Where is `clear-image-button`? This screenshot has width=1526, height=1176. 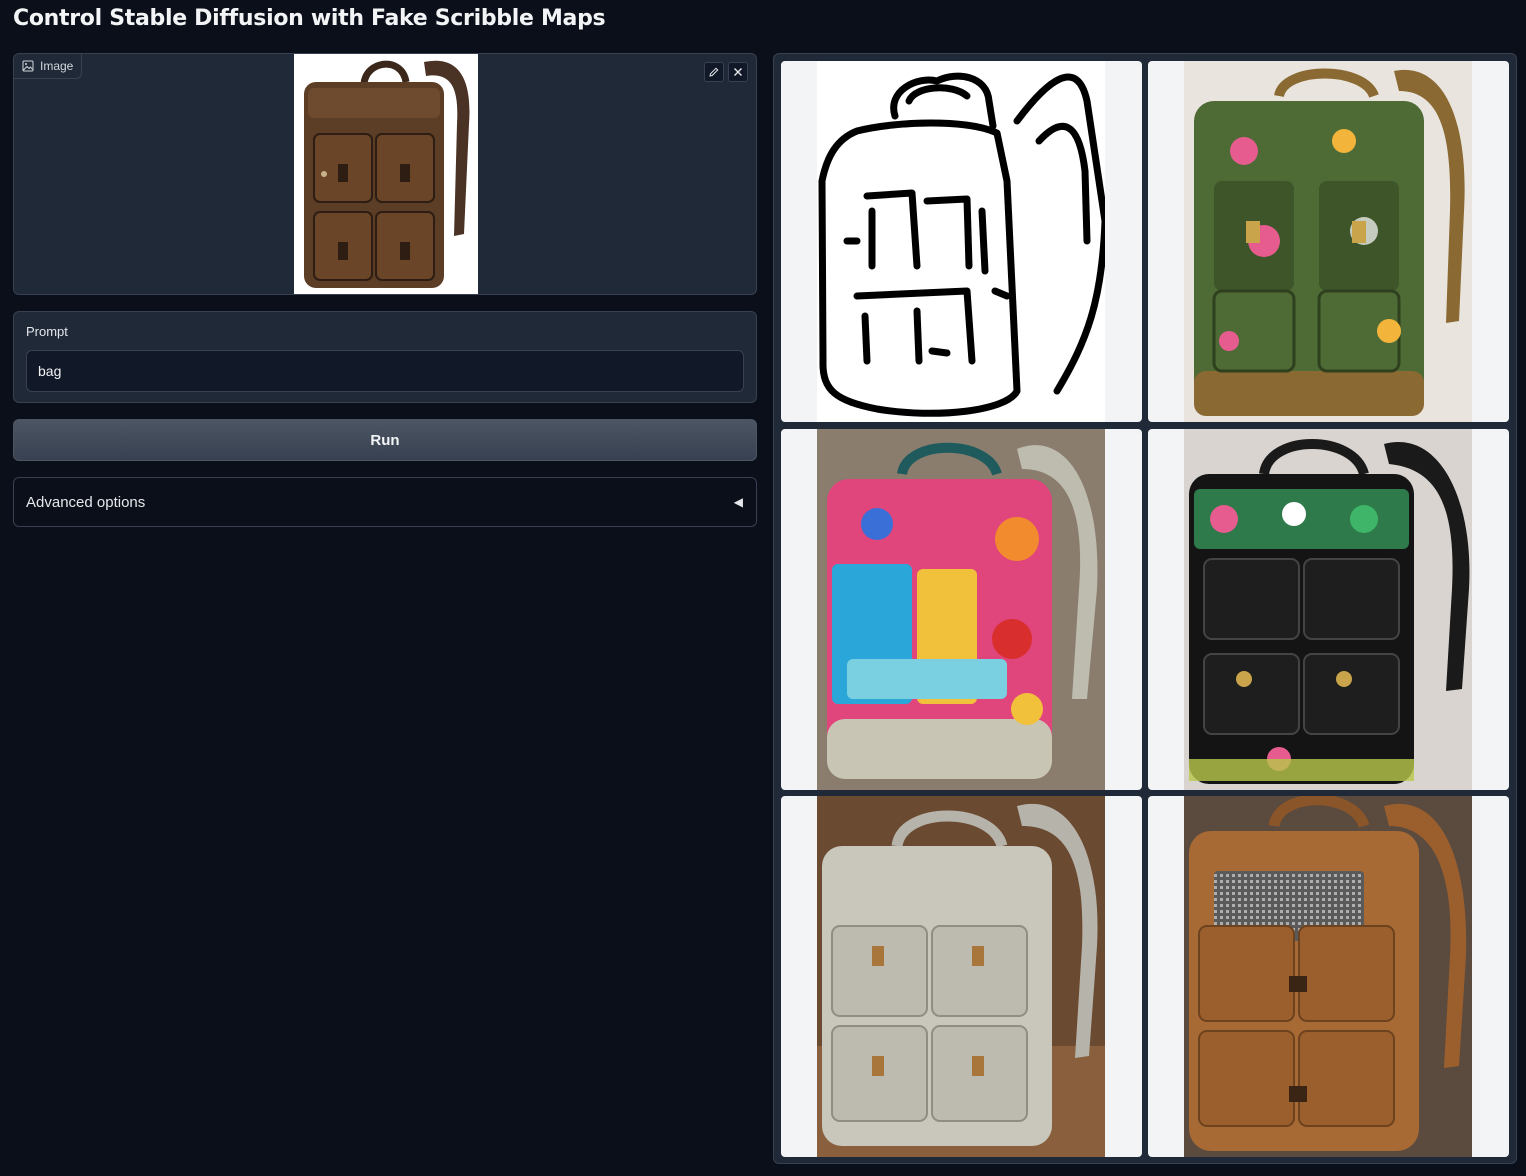 clear-image-button is located at coordinates (738, 72).